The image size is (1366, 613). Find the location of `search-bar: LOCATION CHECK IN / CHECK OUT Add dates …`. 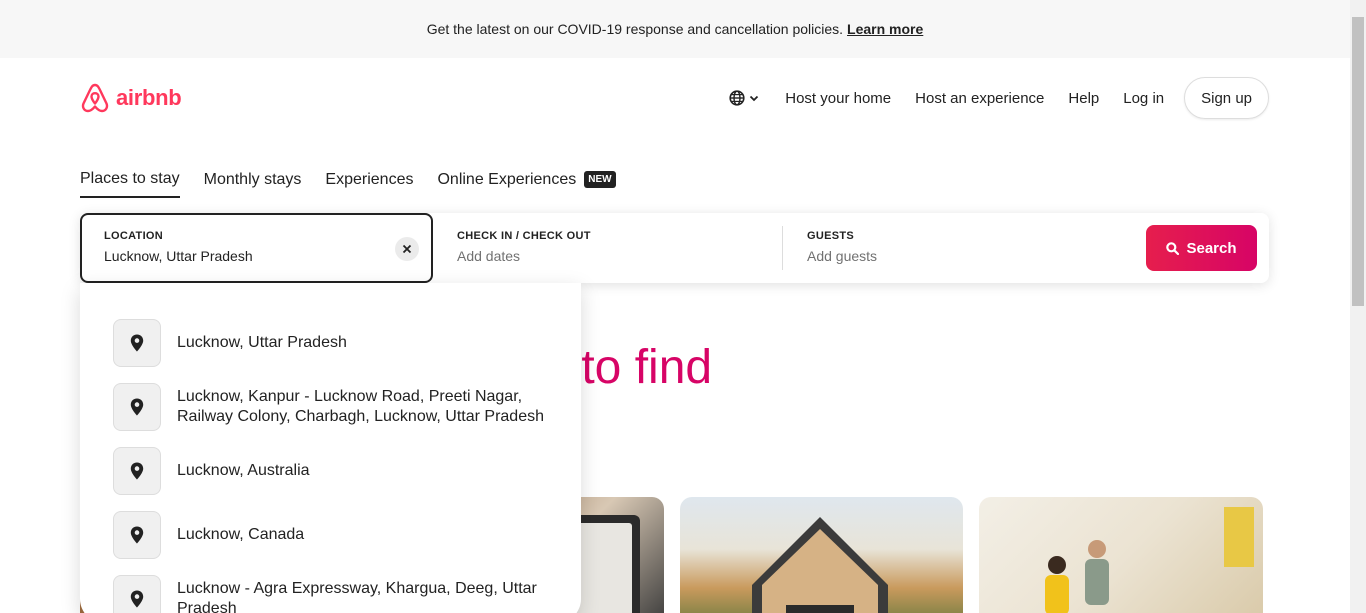

search-bar: LOCATION CHECK IN / CHECK OUT Add dates … is located at coordinates (674, 248).